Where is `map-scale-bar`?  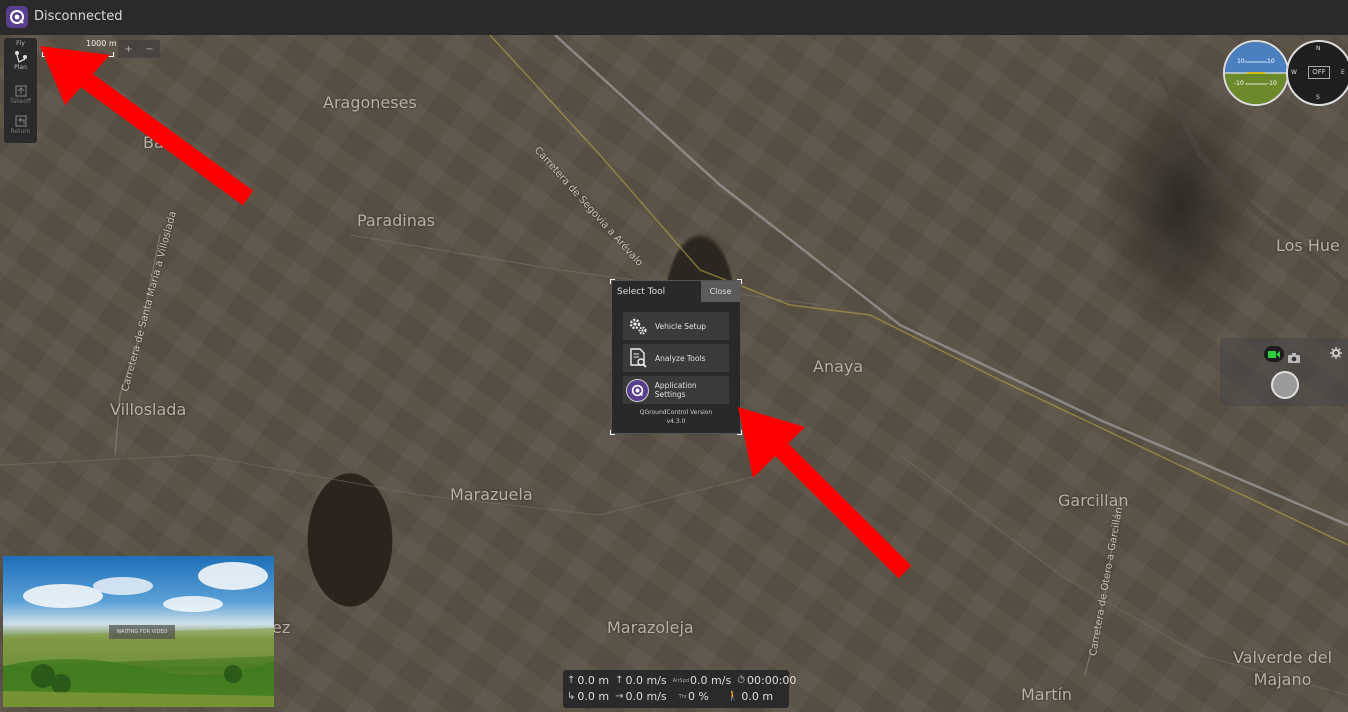 map-scale-bar is located at coordinates (78, 54).